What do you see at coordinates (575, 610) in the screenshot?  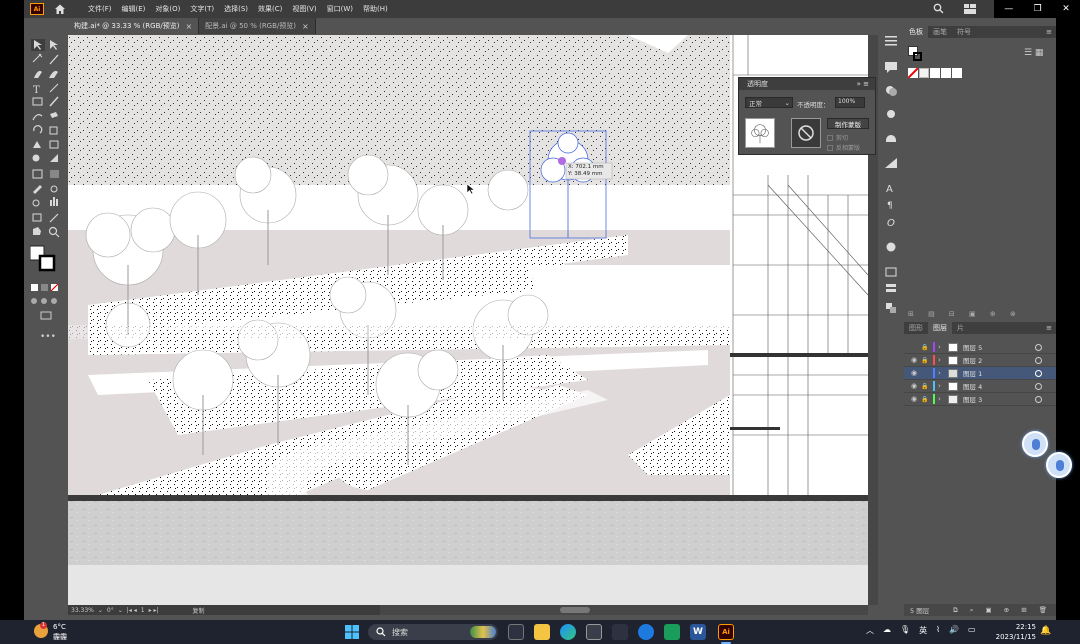 I see `scroll-thumb` at bounding box center [575, 610].